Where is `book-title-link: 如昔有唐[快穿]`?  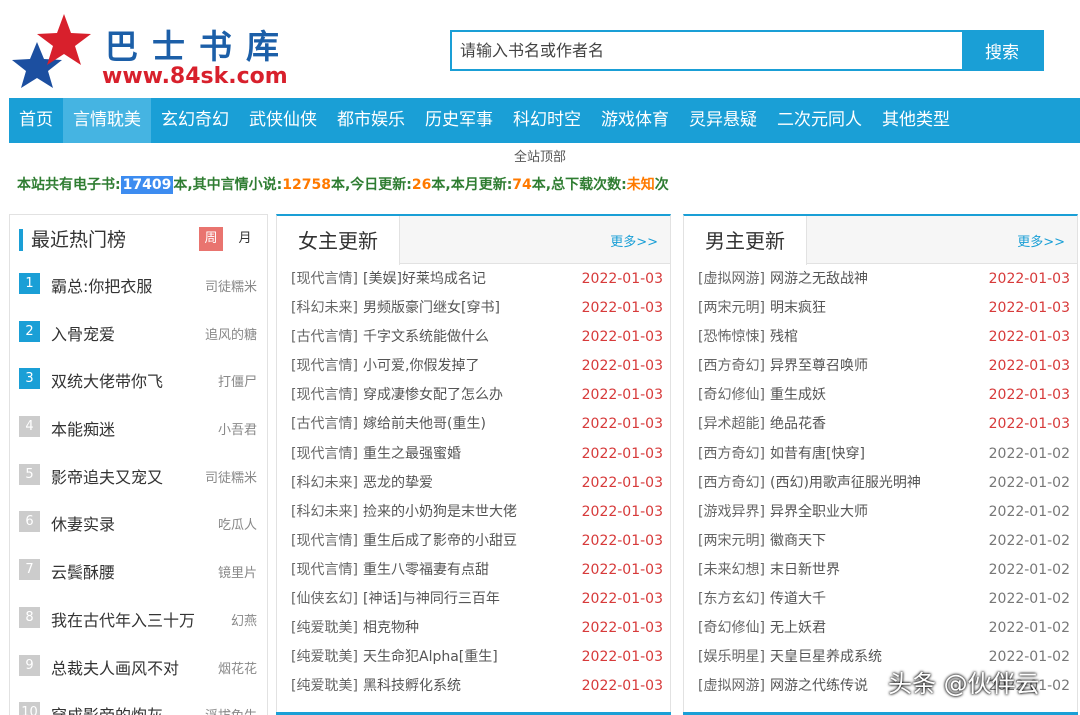 book-title-link: 如昔有唐[快穿] is located at coordinates (817, 454).